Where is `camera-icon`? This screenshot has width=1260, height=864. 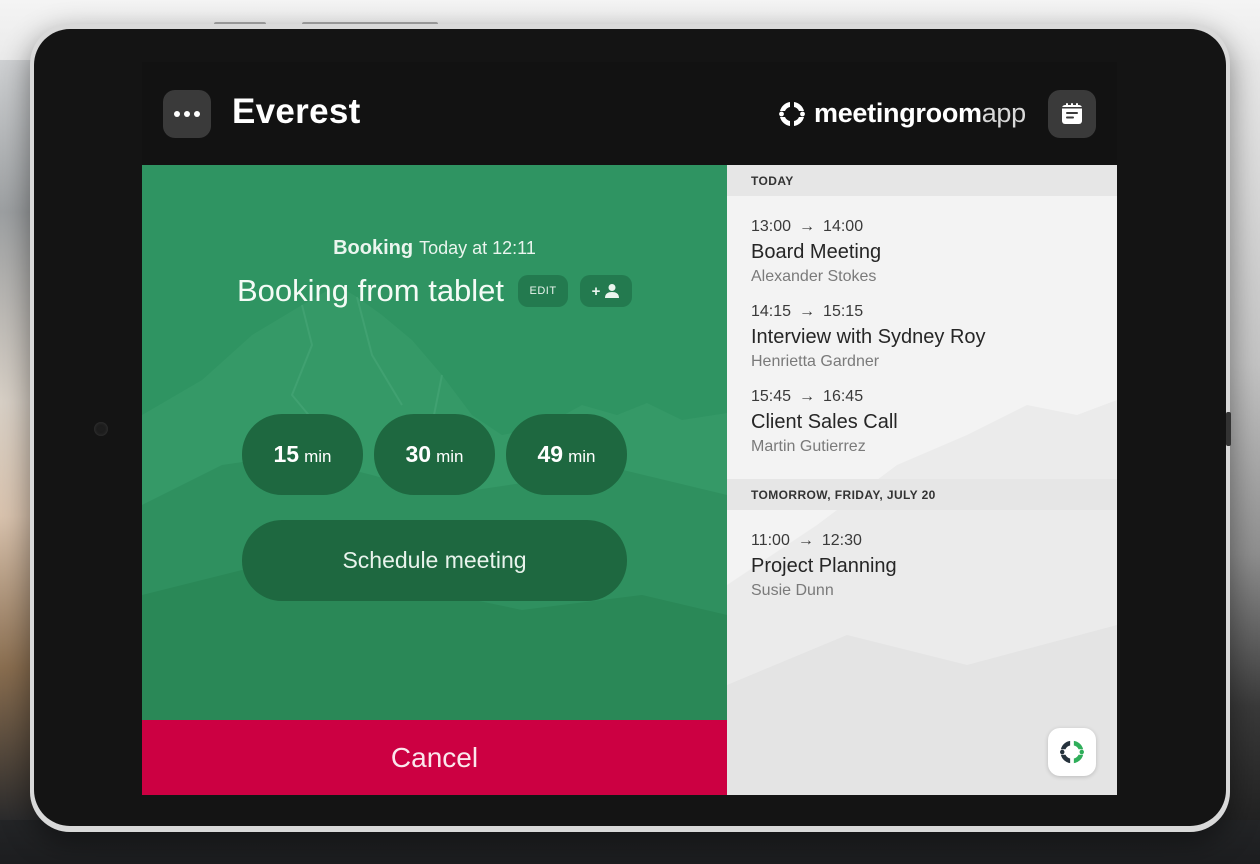
camera-icon is located at coordinates (101, 429).